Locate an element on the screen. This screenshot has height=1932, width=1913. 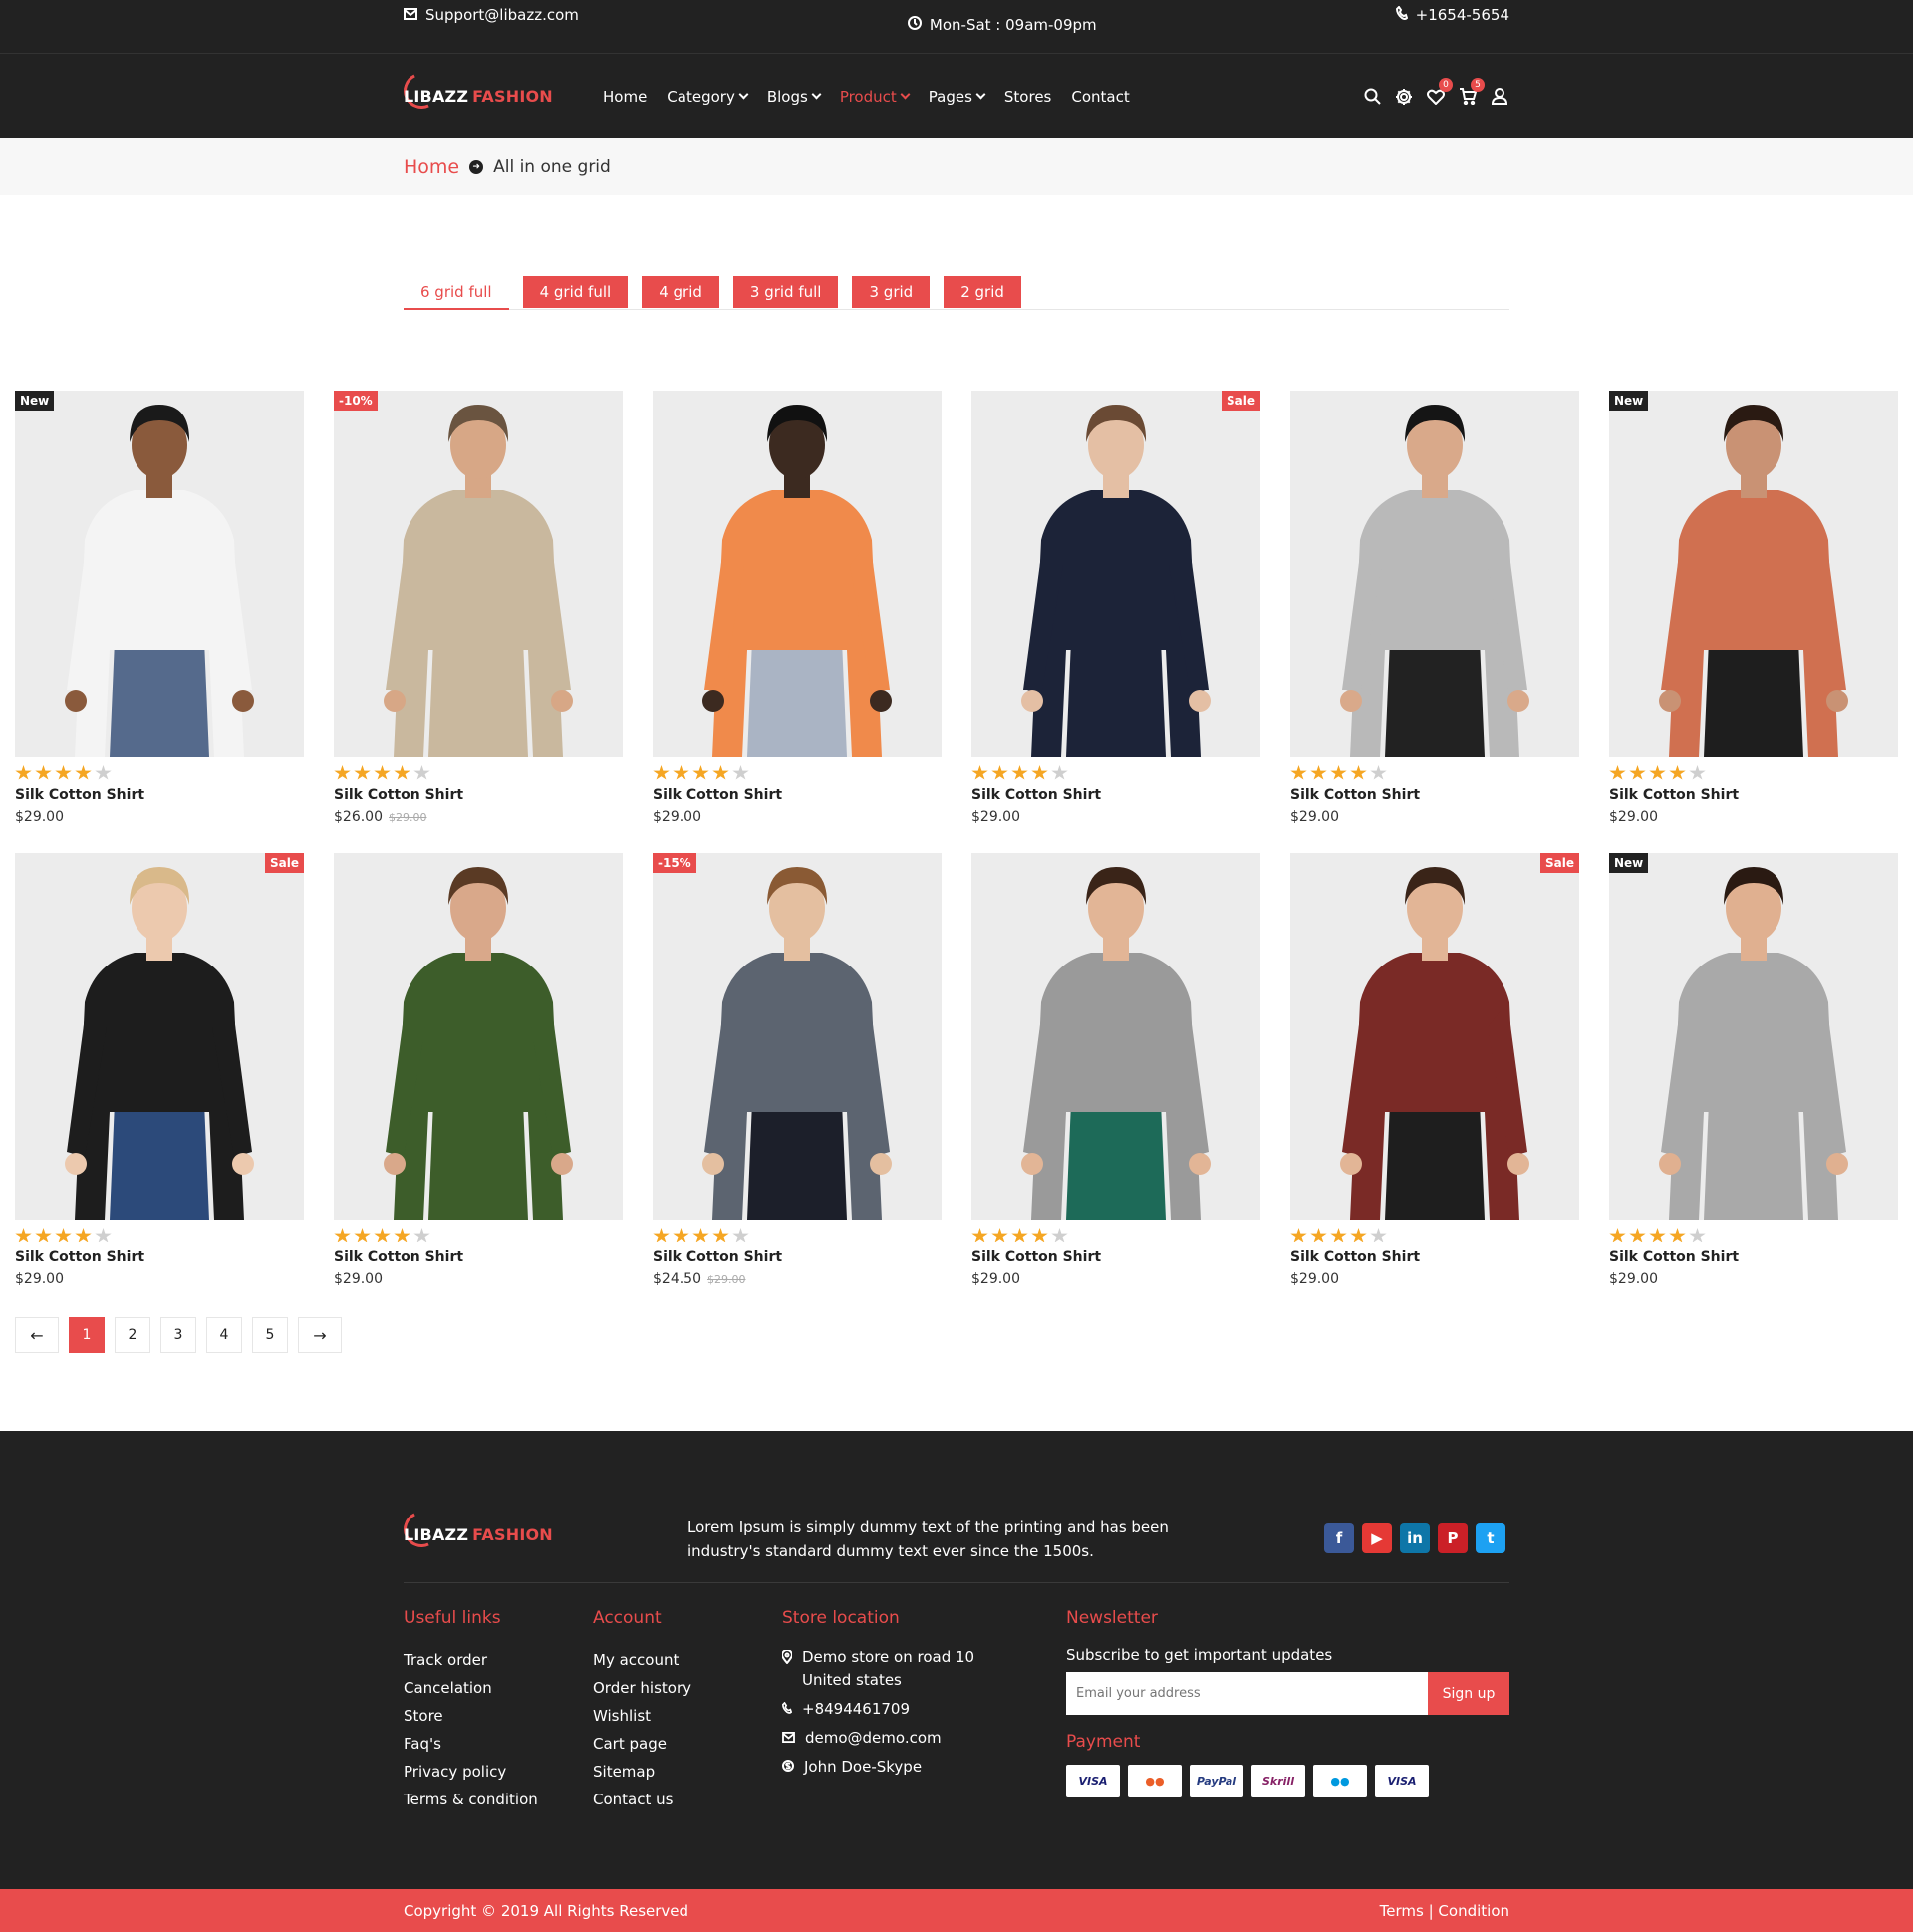
pinterest-icon: P is located at coordinates (1453, 1538).